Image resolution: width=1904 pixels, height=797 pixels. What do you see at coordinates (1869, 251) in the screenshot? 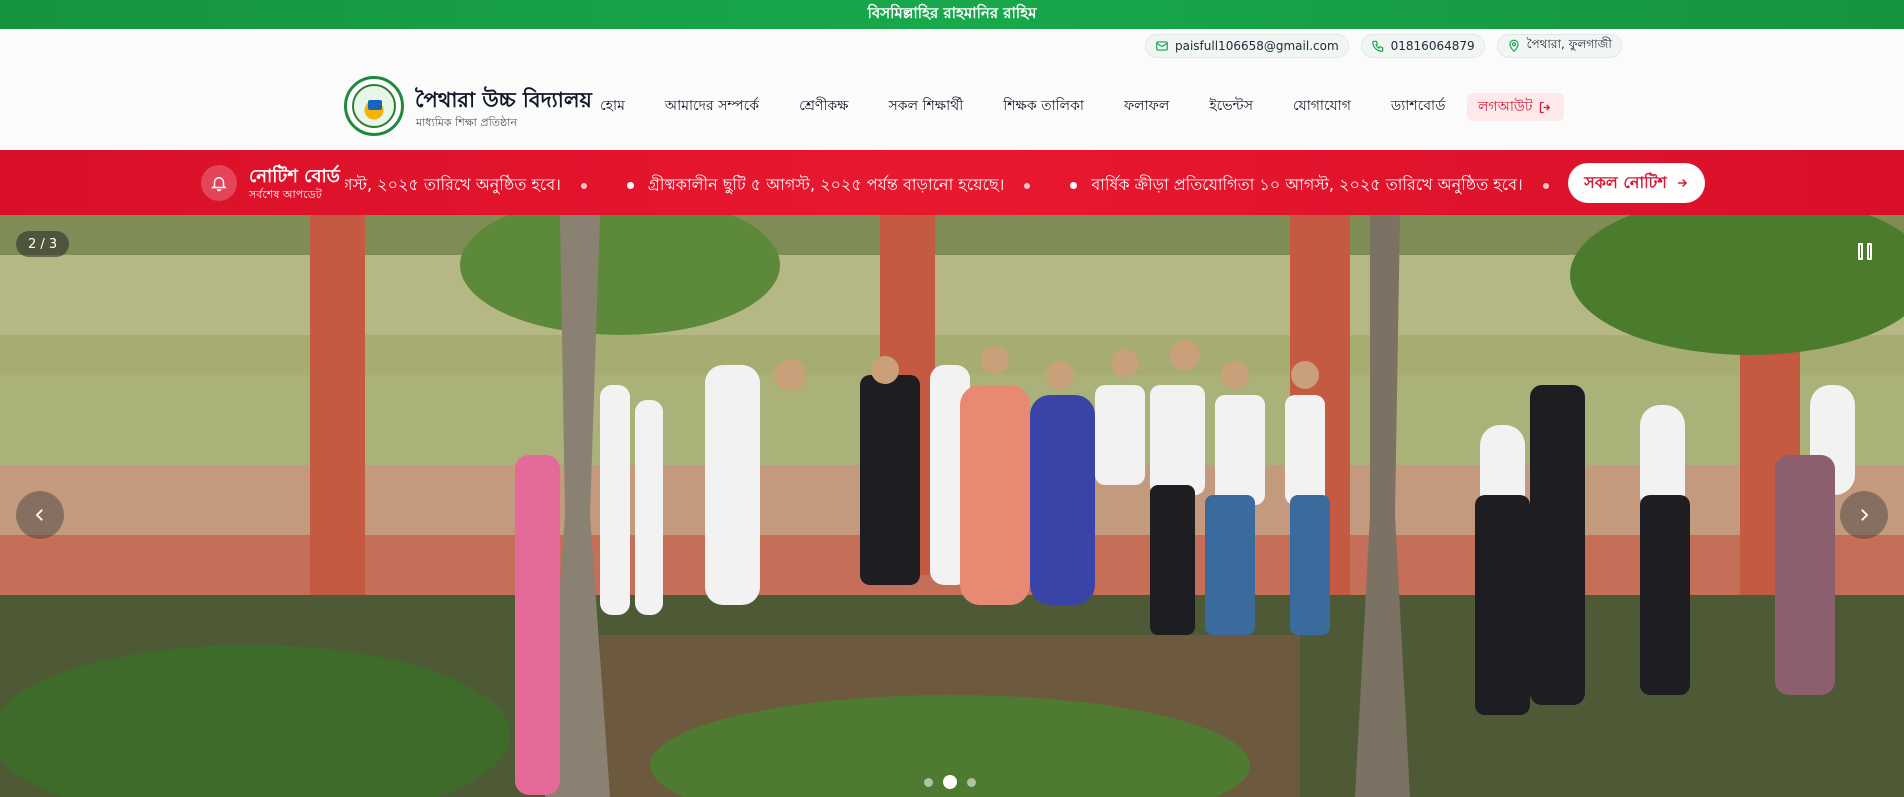
I see `pause-bar-right` at bounding box center [1869, 251].